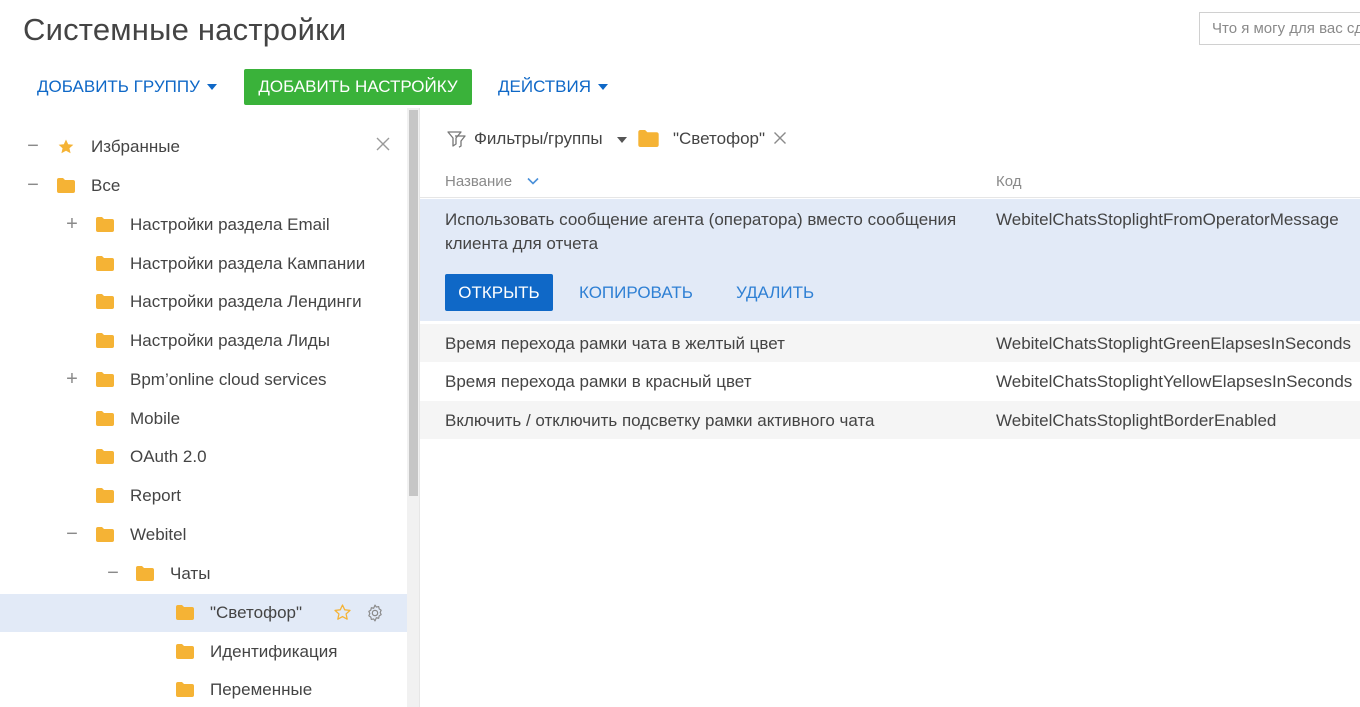  Describe the element at coordinates (545, 86) in the screenshot. I see `actions-label: ДЕЙСТВИЯ` at that location.